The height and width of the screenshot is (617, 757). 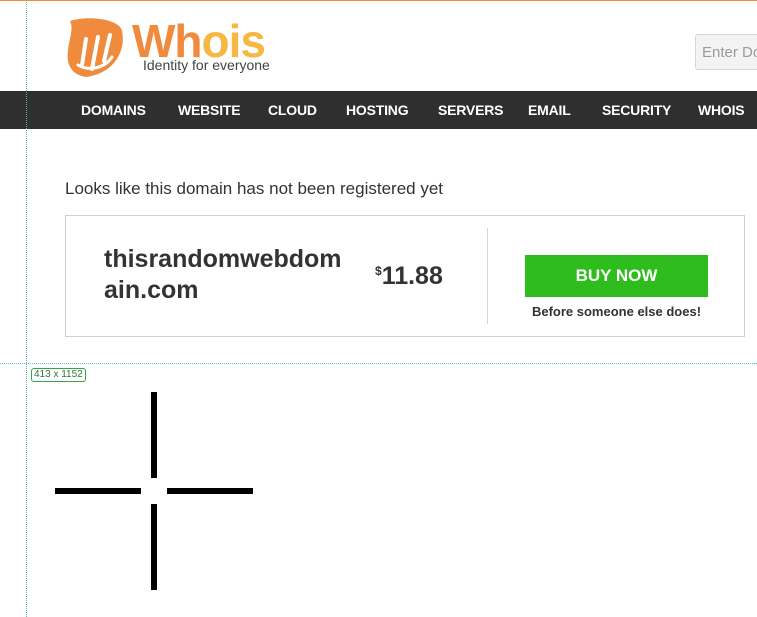 What do you see at coordinates (223, 274) in the screenshot?
I see `domain-name: thisrandomwebdomain.com` at bounding box center [223, 274].